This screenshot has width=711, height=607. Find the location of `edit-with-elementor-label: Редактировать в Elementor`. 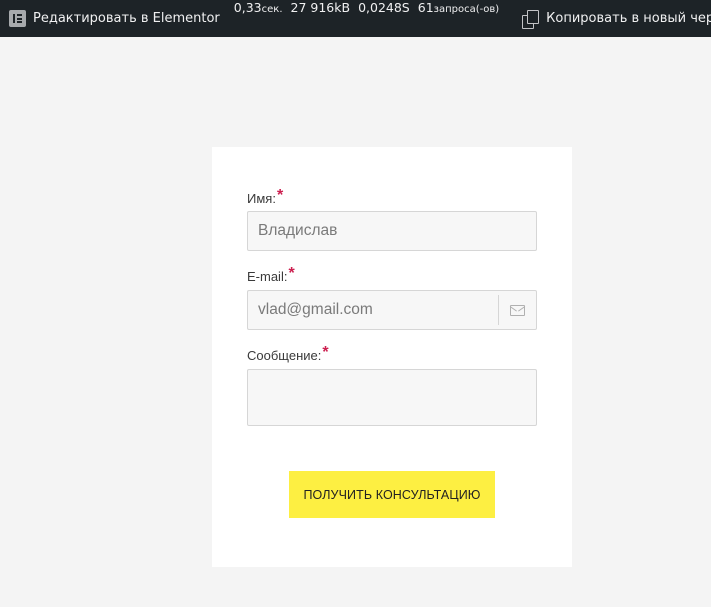

edit-with-elementor-label: Редактировать в Elementor is located at coordinates (126, 18).